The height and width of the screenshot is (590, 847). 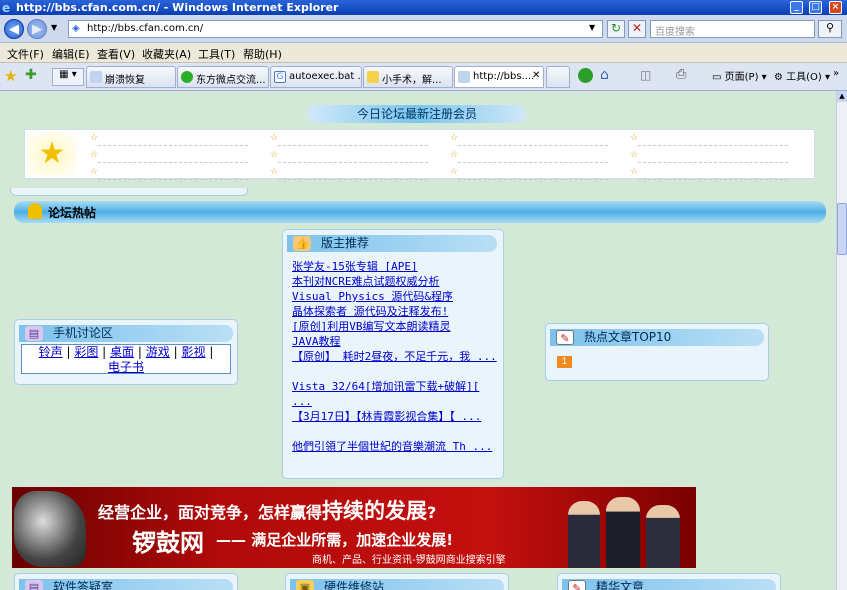 What do you see at coordinates (394, 266) in the screenshot?
I see `pick-link: 张学友-15张专辑 [APE]` at bounding box center [394, 266].